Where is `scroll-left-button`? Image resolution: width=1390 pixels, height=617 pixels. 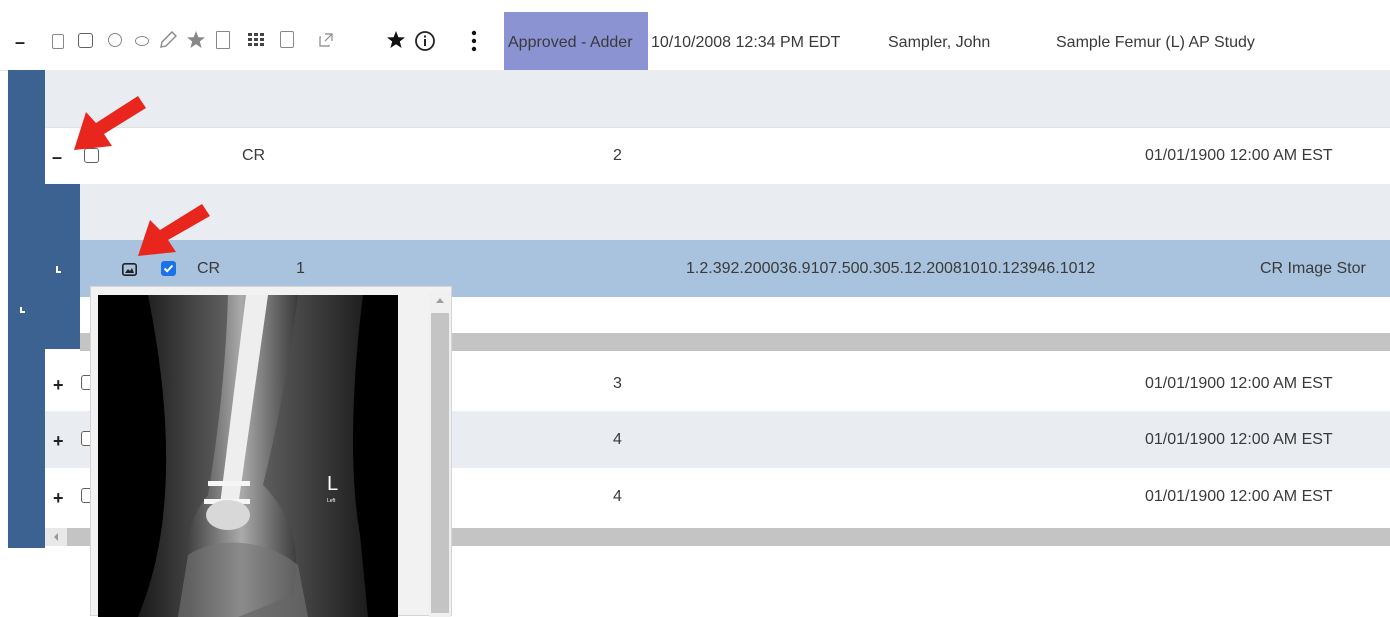 scroll-left-button is located at coordinates (56, 537).